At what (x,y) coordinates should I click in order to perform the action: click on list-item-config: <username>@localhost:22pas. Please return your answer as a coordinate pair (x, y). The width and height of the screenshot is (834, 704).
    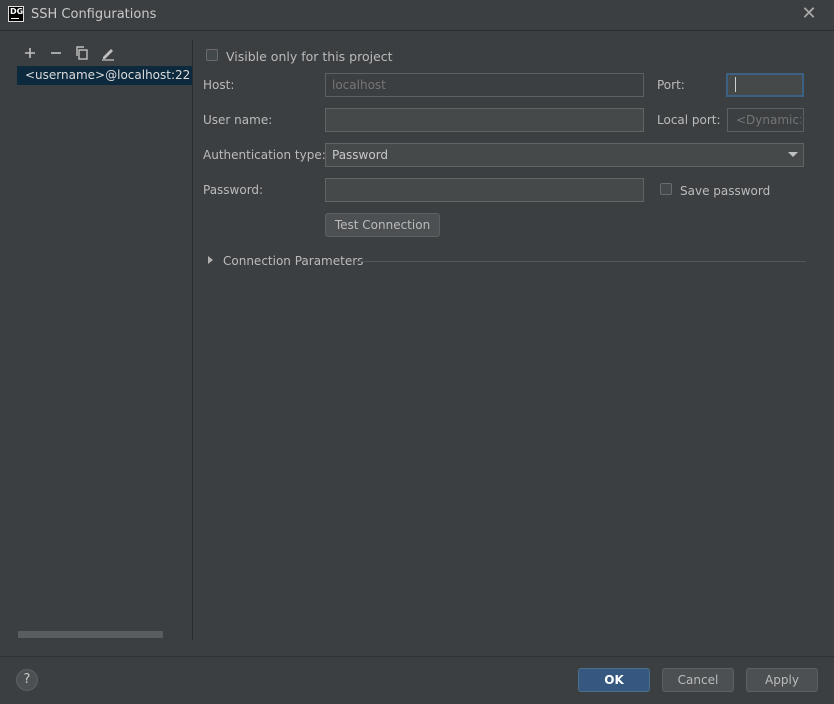
    Looking at the image, I should click on (104, 75).